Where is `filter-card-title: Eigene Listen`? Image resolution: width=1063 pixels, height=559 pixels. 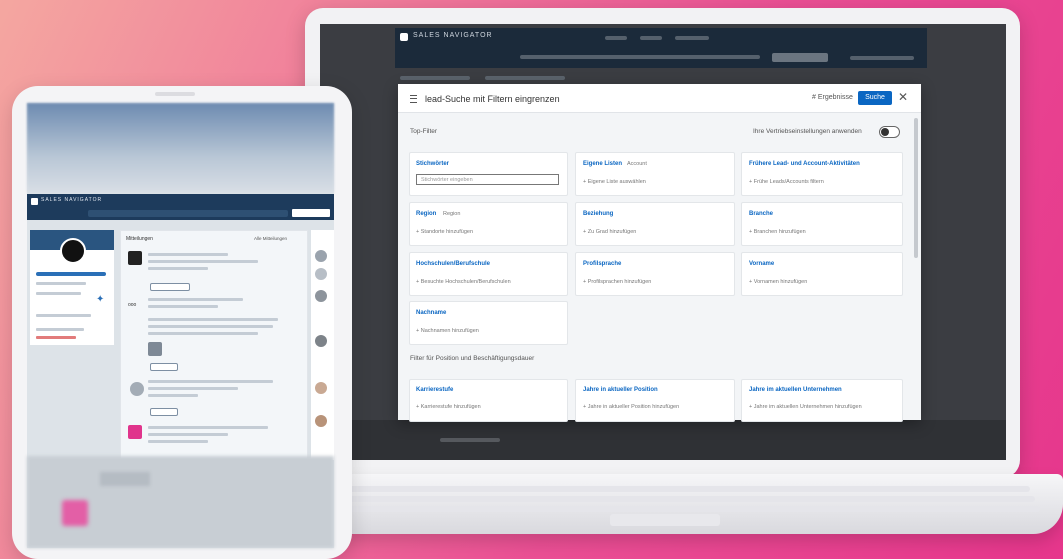 filter-card-title: Eigene Listen is located at coordinates (603, 164).